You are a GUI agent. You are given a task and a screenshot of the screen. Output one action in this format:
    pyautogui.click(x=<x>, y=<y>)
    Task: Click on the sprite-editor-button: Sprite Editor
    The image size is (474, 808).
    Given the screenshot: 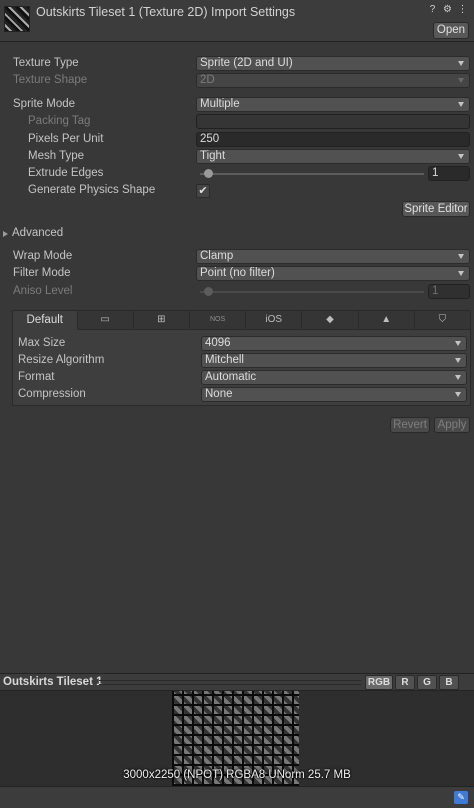 What is the action you would take?
    pyautogui.click(x=436, y=209)
    